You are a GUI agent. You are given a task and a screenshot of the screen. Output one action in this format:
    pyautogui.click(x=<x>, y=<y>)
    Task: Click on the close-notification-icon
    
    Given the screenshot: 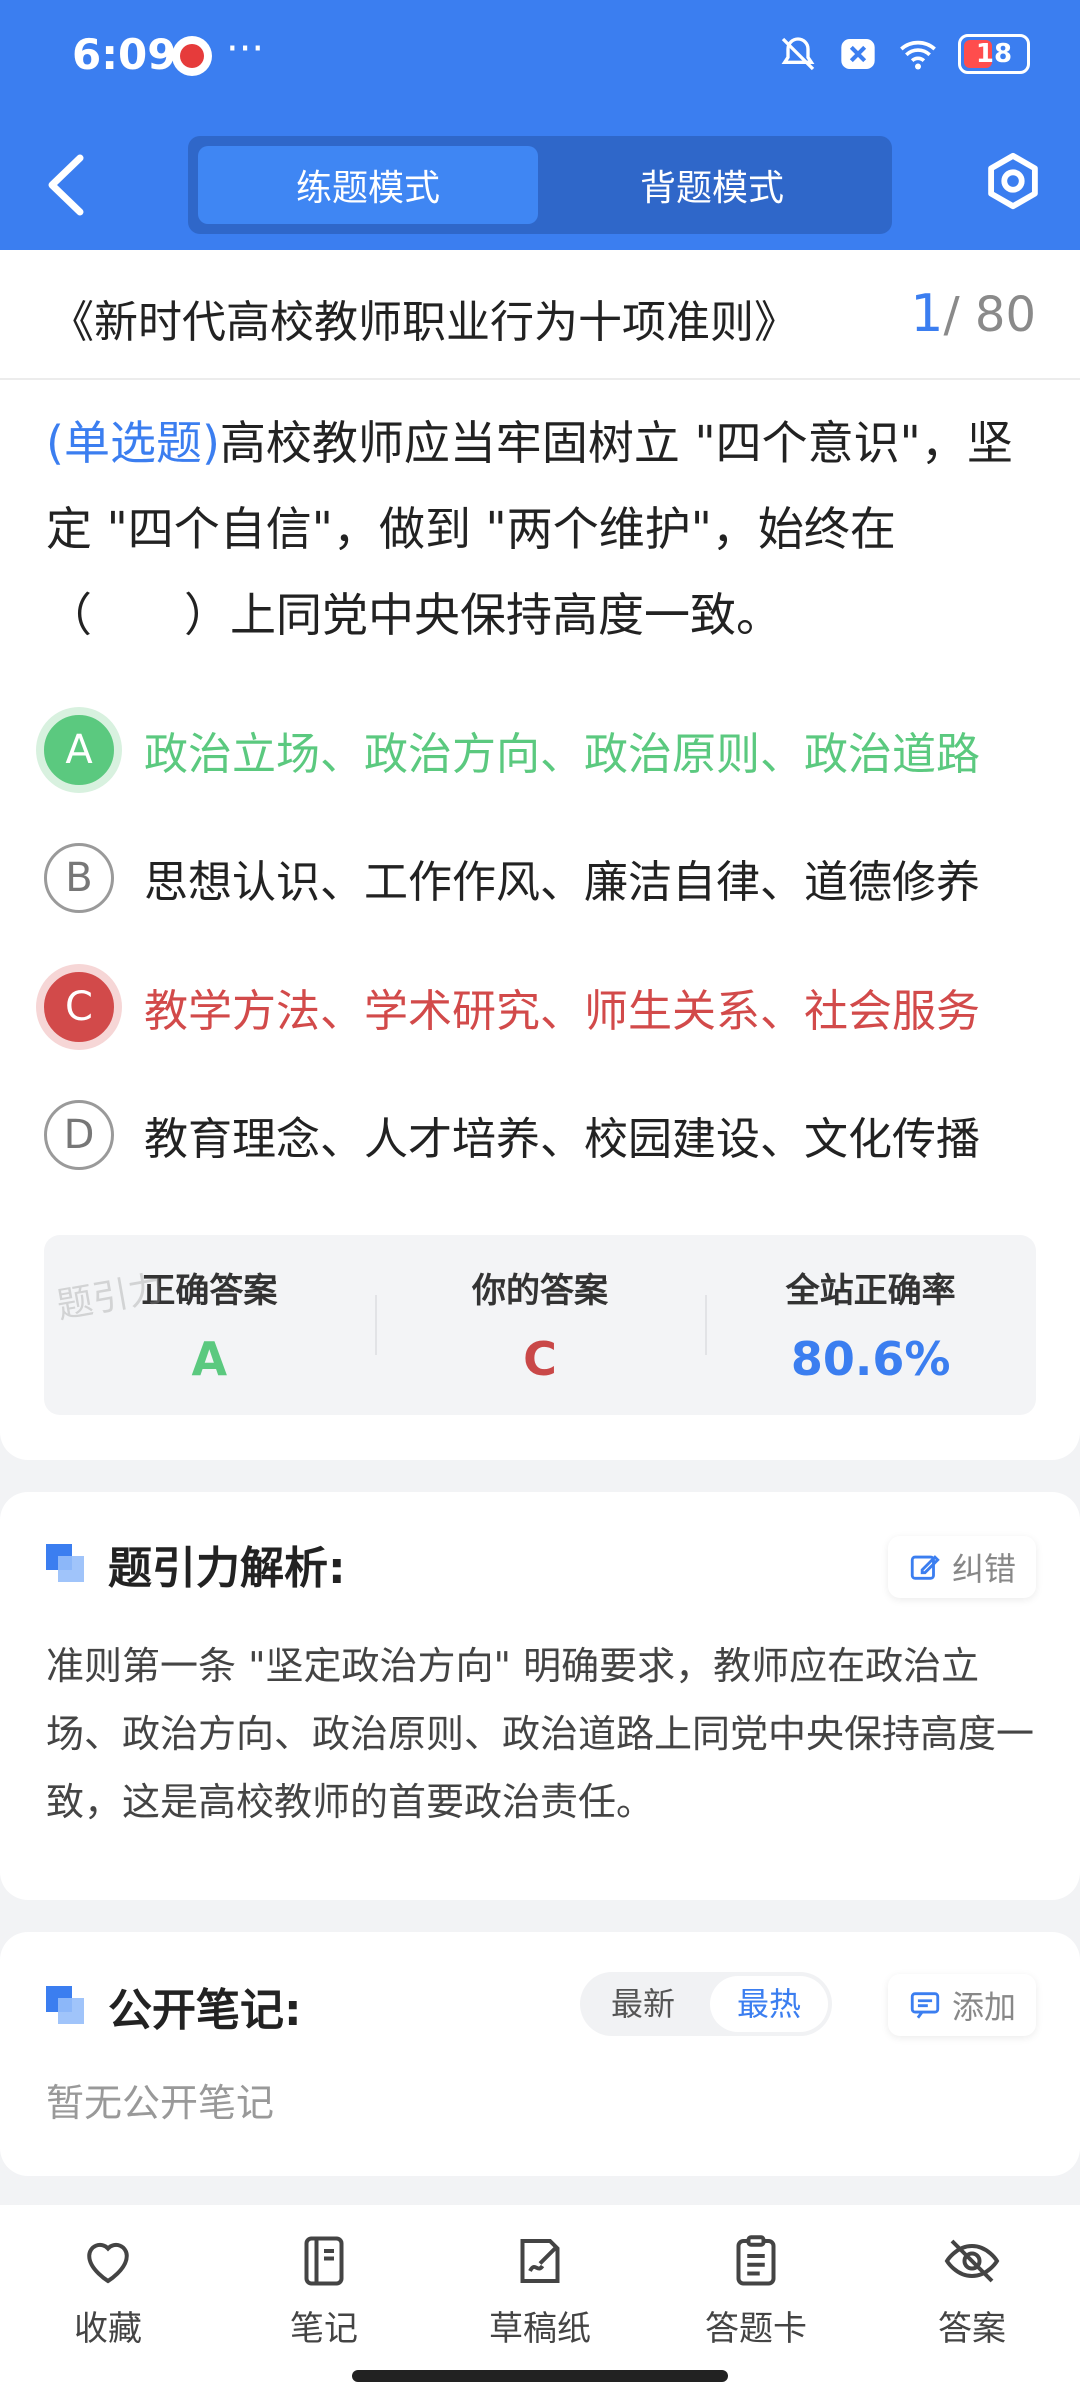 What is the action you would take?
    pyautogui.click(x=858, y=54)
    